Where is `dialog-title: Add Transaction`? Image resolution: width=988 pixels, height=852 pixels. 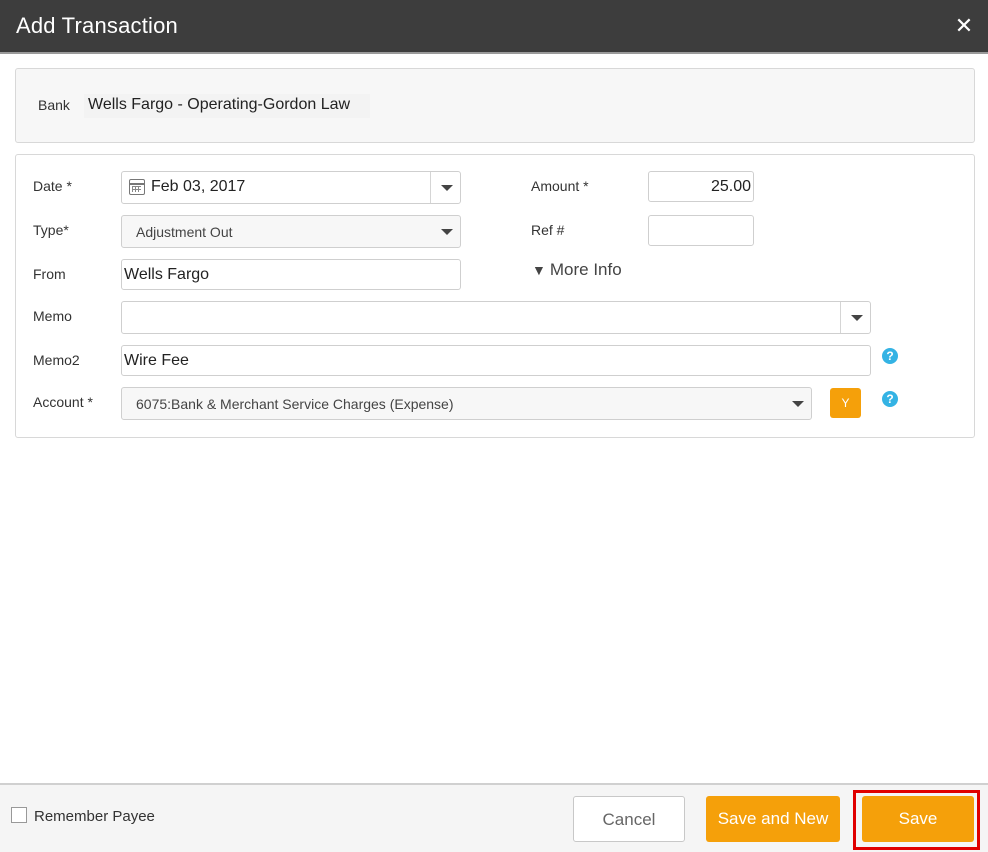
dialog-title: Add Transaction is located at coordinates (97, 25).